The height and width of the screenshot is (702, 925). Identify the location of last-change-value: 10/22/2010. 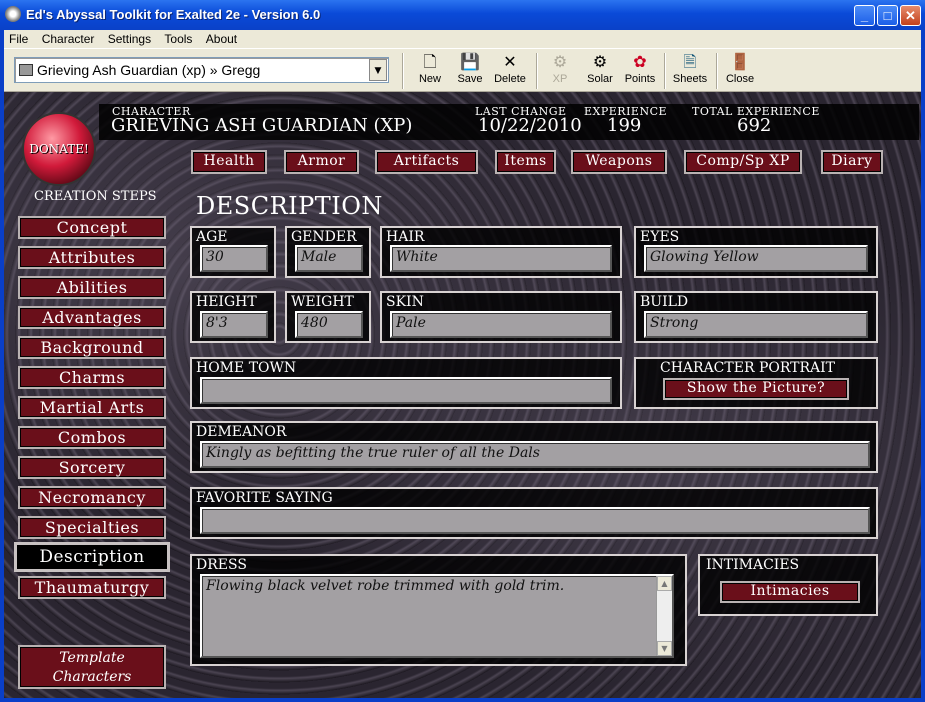
(530, 125).